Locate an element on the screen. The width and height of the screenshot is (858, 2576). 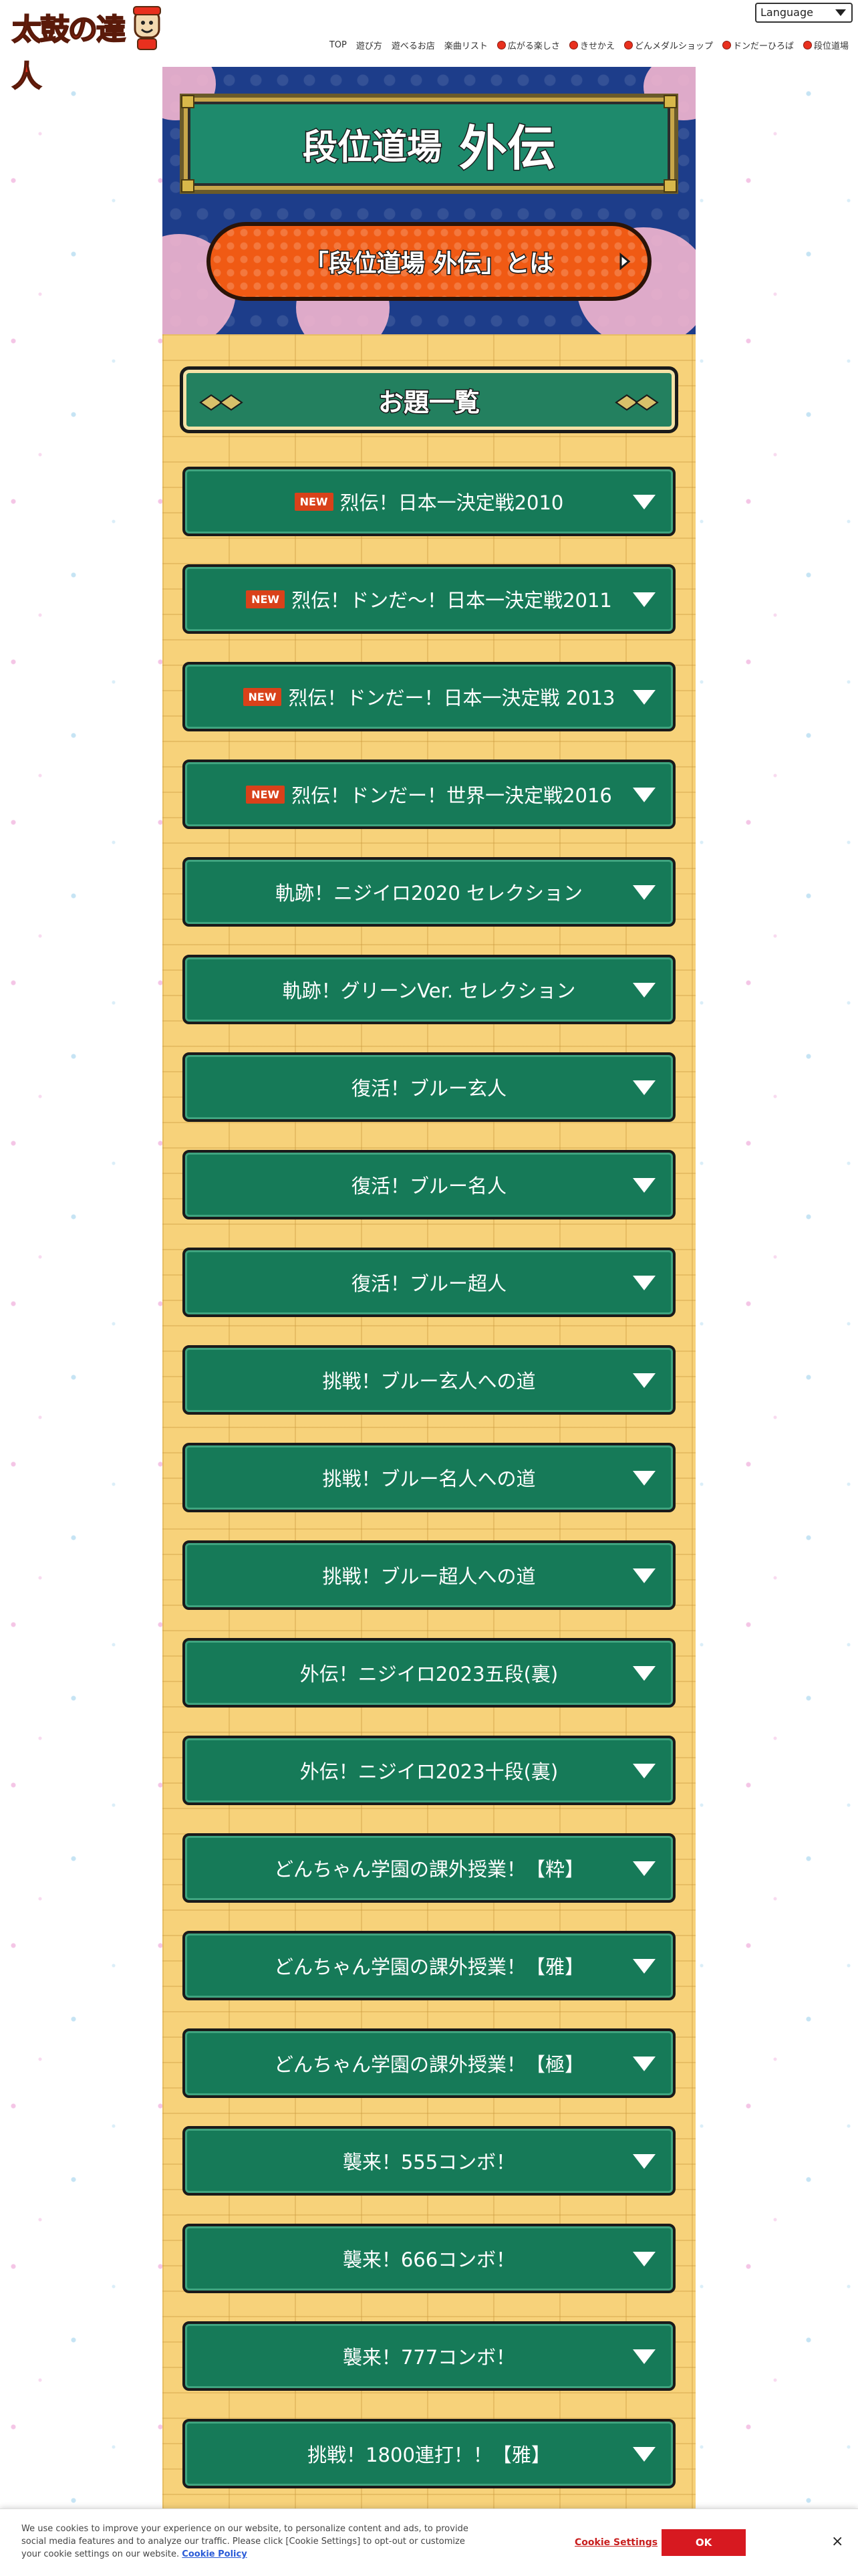
challenge-item: 襲来！666コンボ！ is located at coordinates (429, 2258).